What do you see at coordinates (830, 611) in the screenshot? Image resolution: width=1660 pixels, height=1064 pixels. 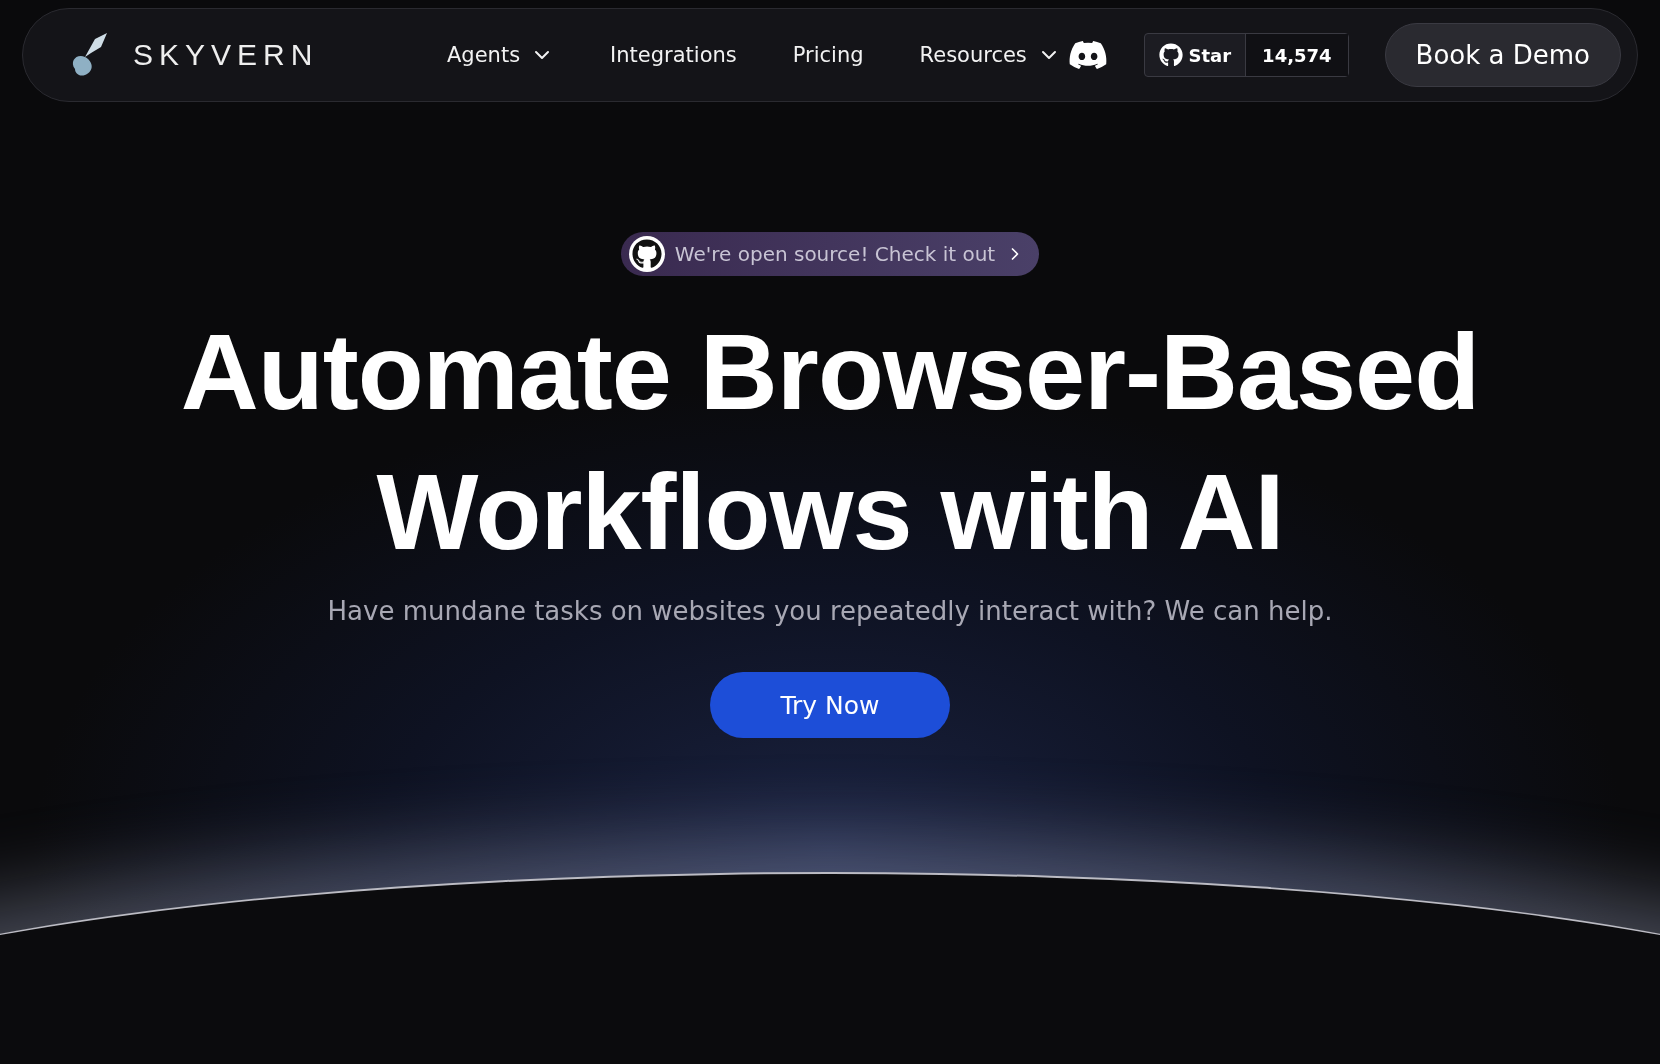 I see `subtitle: Have mundane tasks on websites you repeatedly interact with? We can help.` at bounding box center [830, 611].